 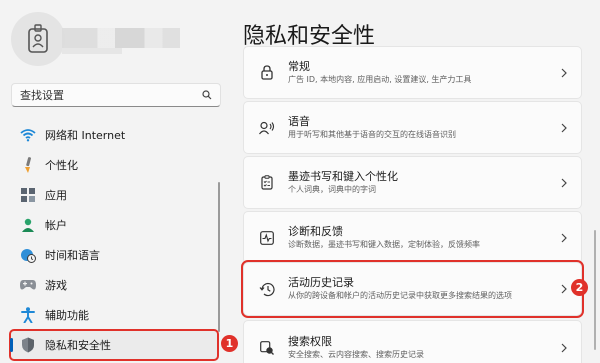 What do you see at coordinates (310, 341) in the screenshot?
I see `card-title: 搜索权限` at bounding box center [310, 341].